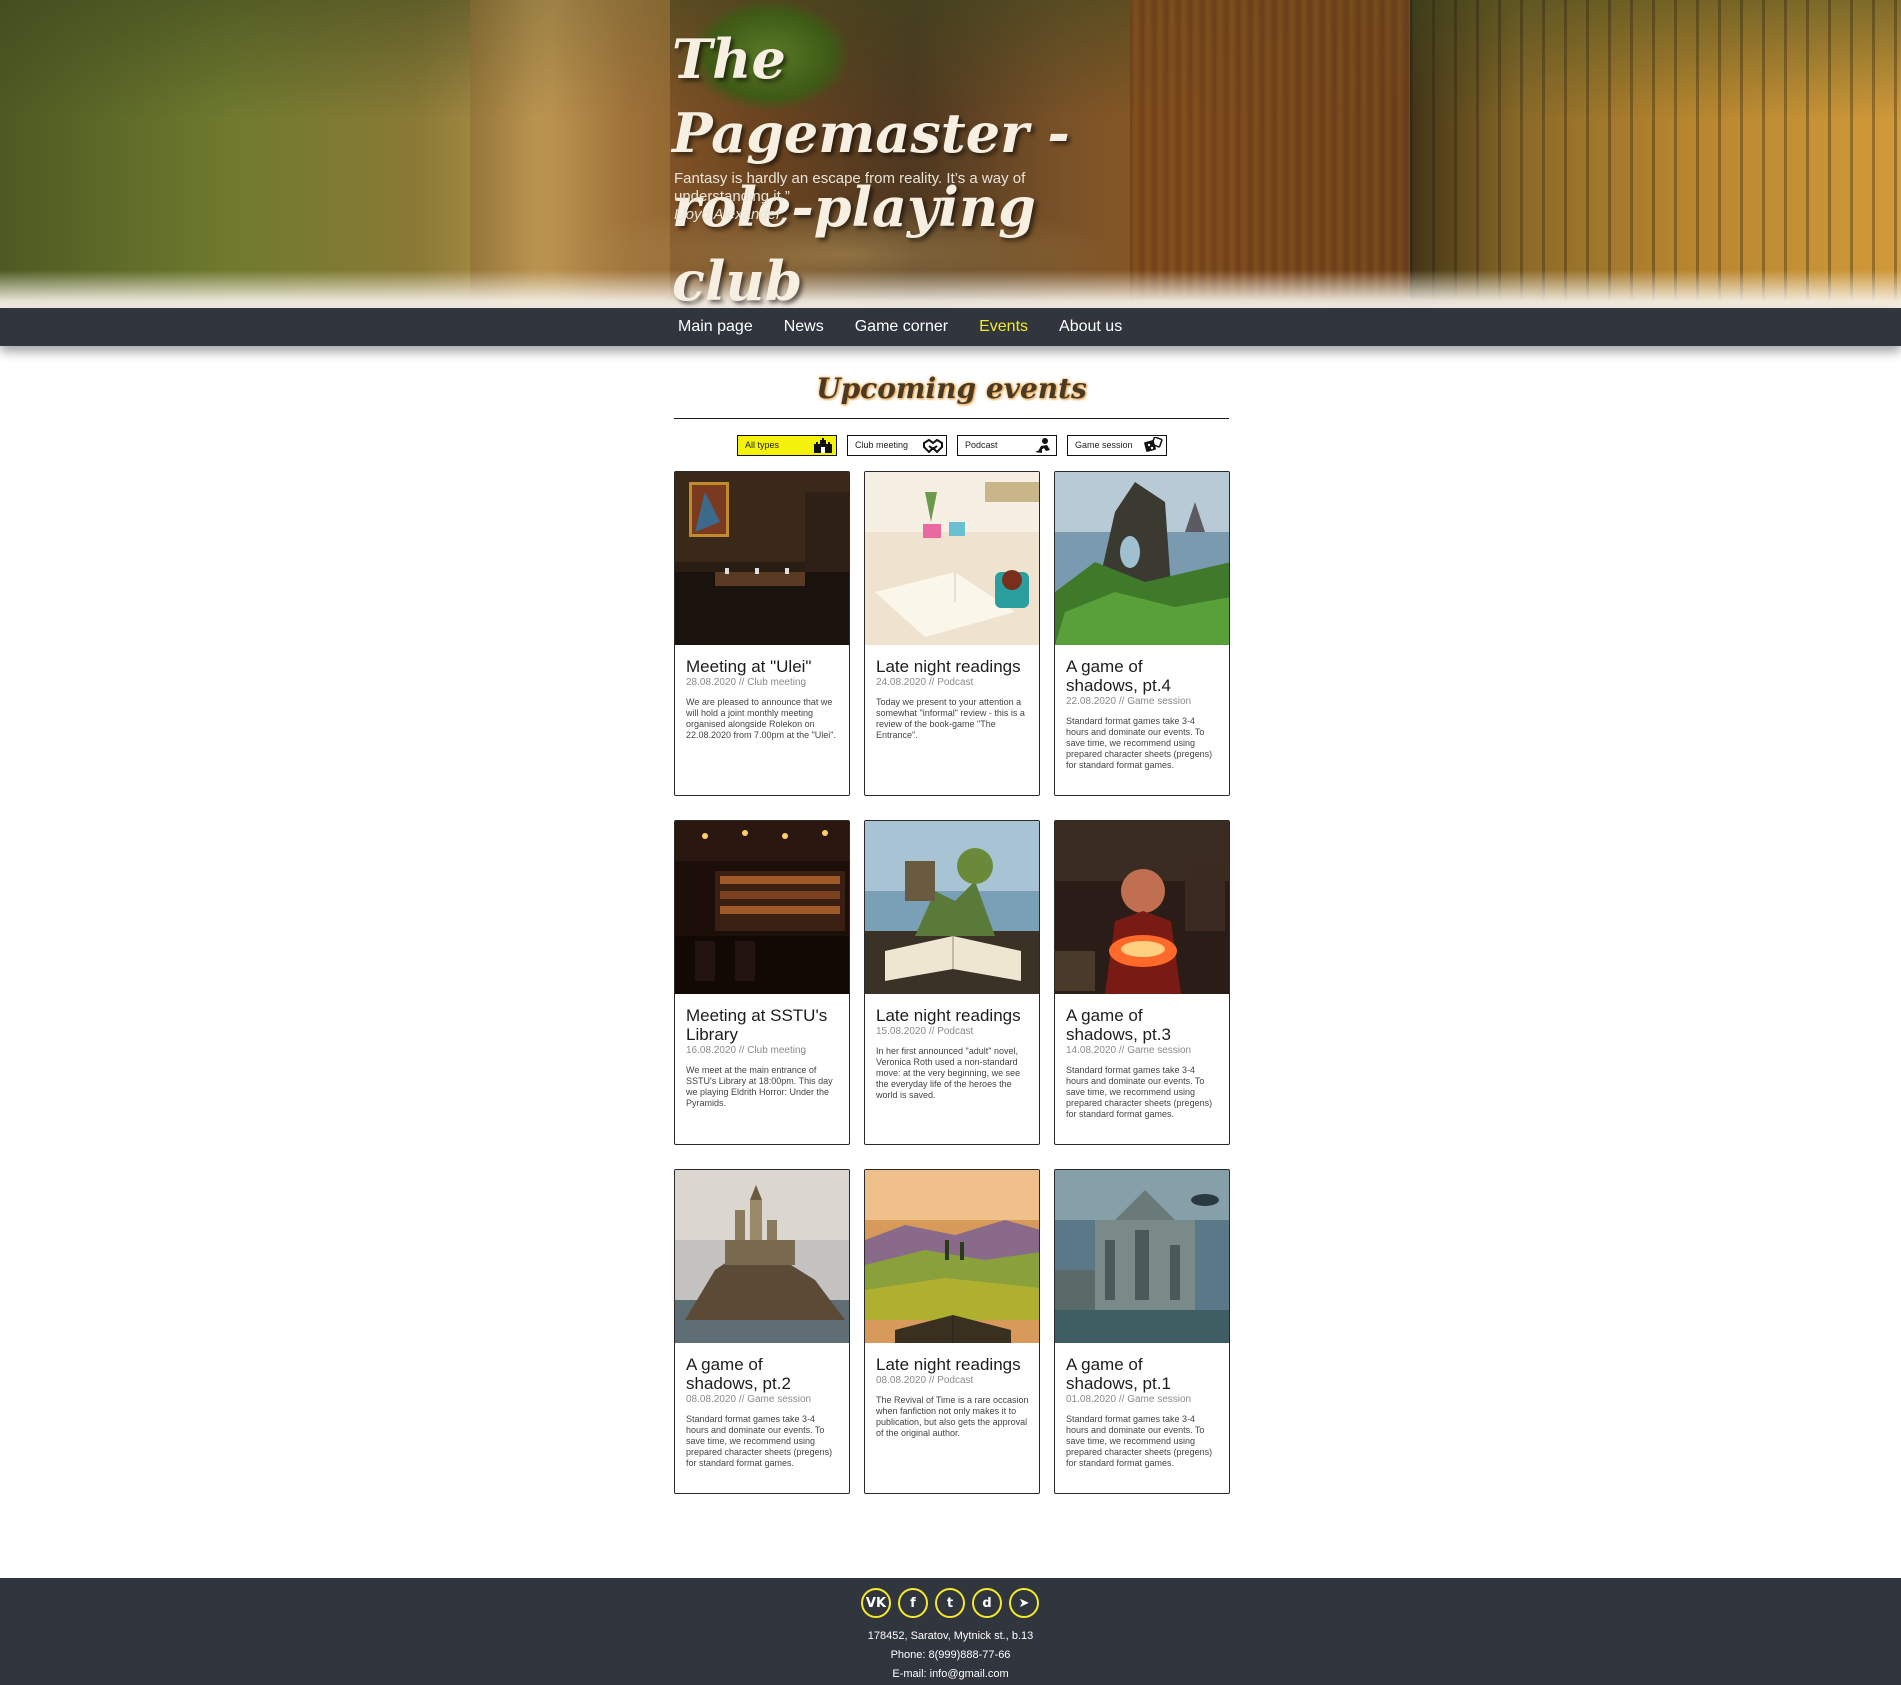 The height and width of the screenshot is (1685, 1901). I want to click on event-type-filters: All types Club meeting Podcast Game session, so click(957, 445).